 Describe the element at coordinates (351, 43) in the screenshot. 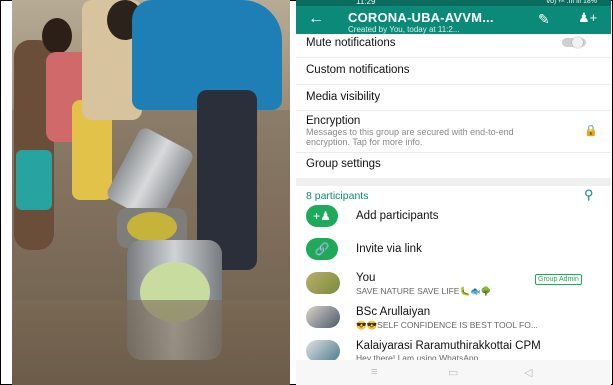

I see `mute-notifications-item: Mute notifications` at that location.